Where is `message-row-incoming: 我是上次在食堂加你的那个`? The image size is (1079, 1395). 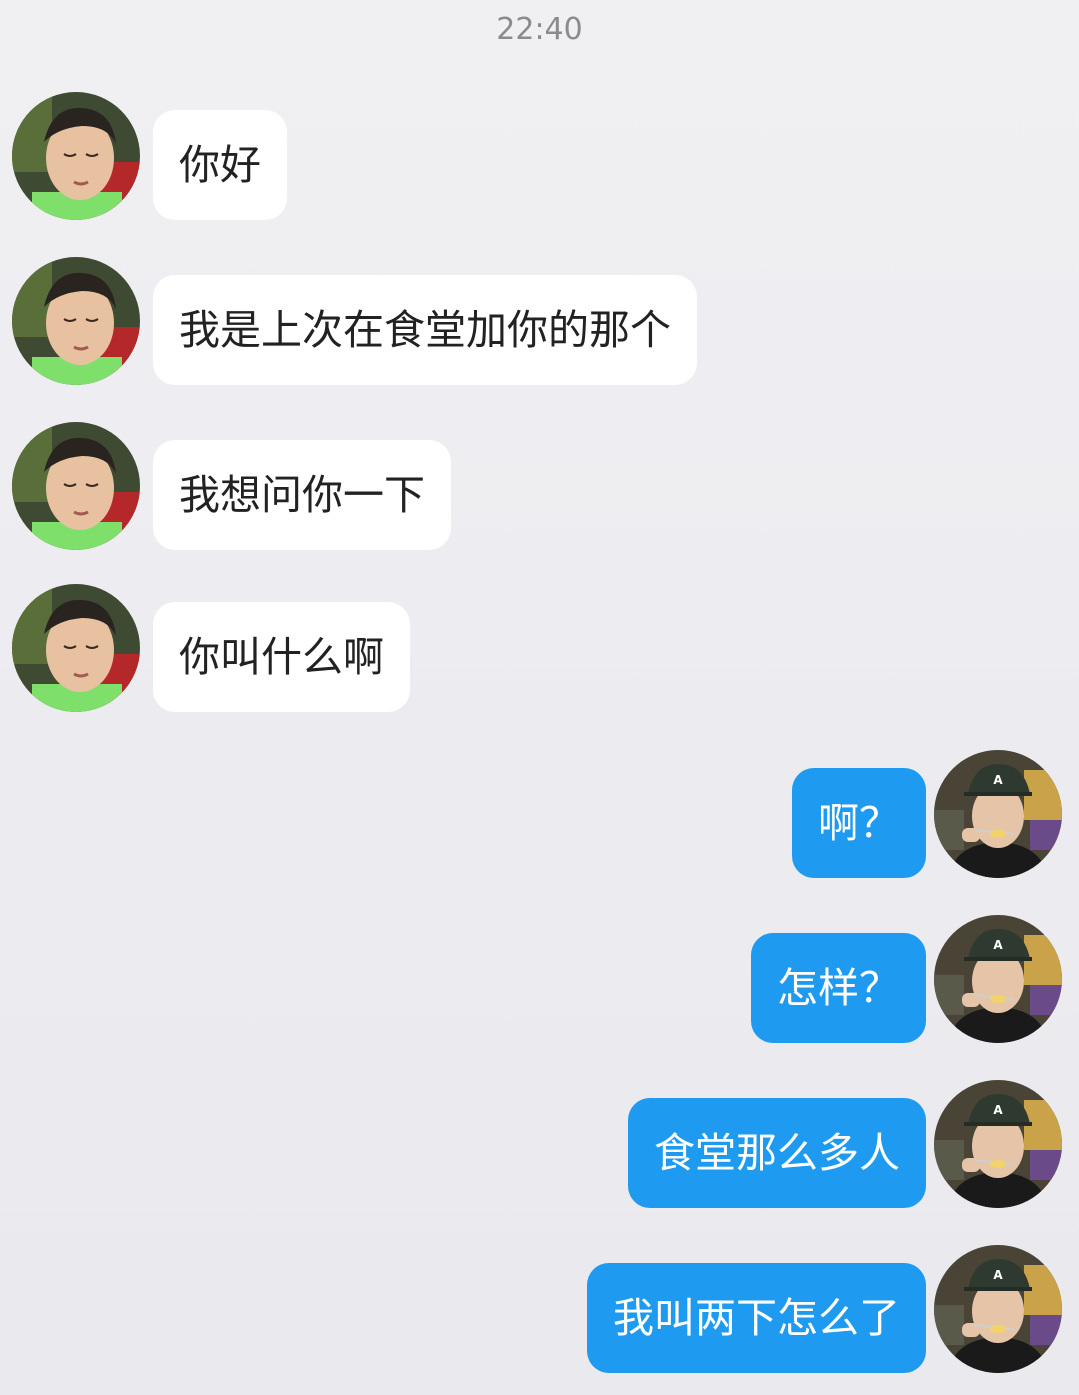 message-row-incoming: 我是上次在食堂加你的那个 is located at coordinates (539, 322).